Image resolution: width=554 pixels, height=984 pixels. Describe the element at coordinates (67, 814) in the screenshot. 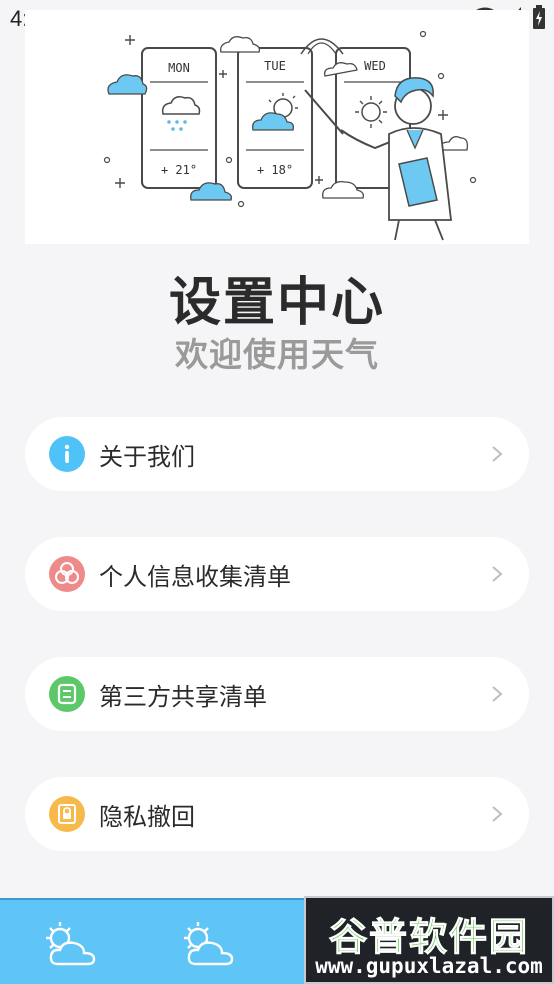

I see `lock-icon` at that location.